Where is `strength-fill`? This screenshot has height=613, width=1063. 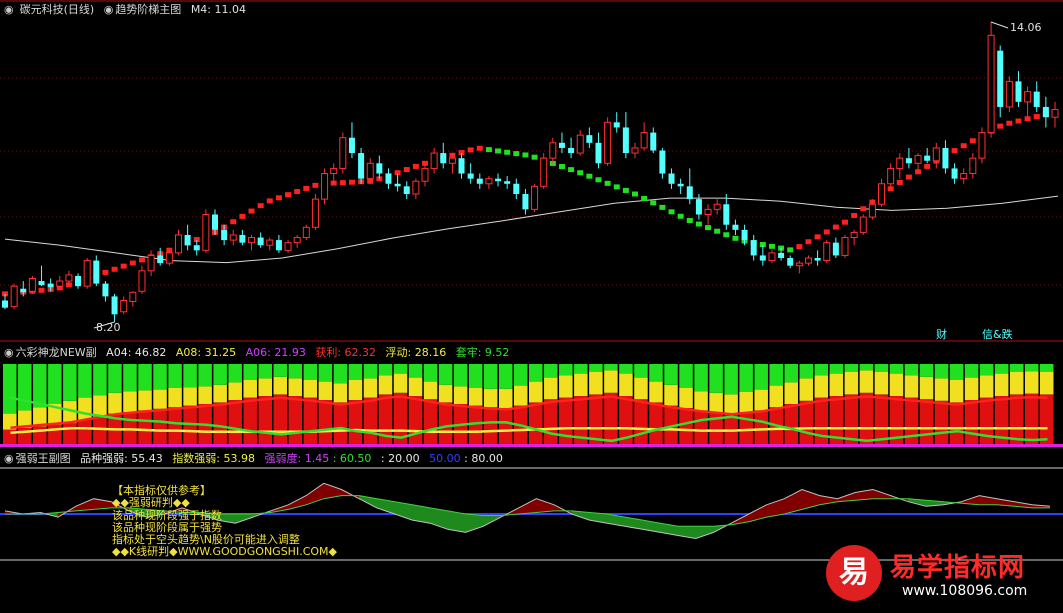
strength-fill is located at coordinates (456, 521).